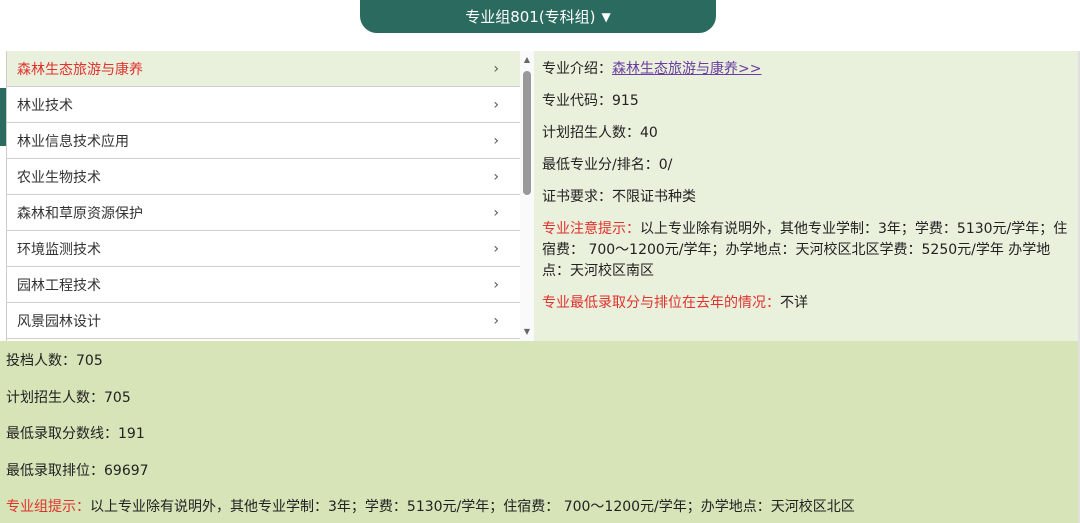 Image resolution: width=1080 pixels, height=523 pixels. Describe the element at coordinates (80, 69) in the screenshot. I see `major-list-item-label: 森林生态旅游与康养` at that location.